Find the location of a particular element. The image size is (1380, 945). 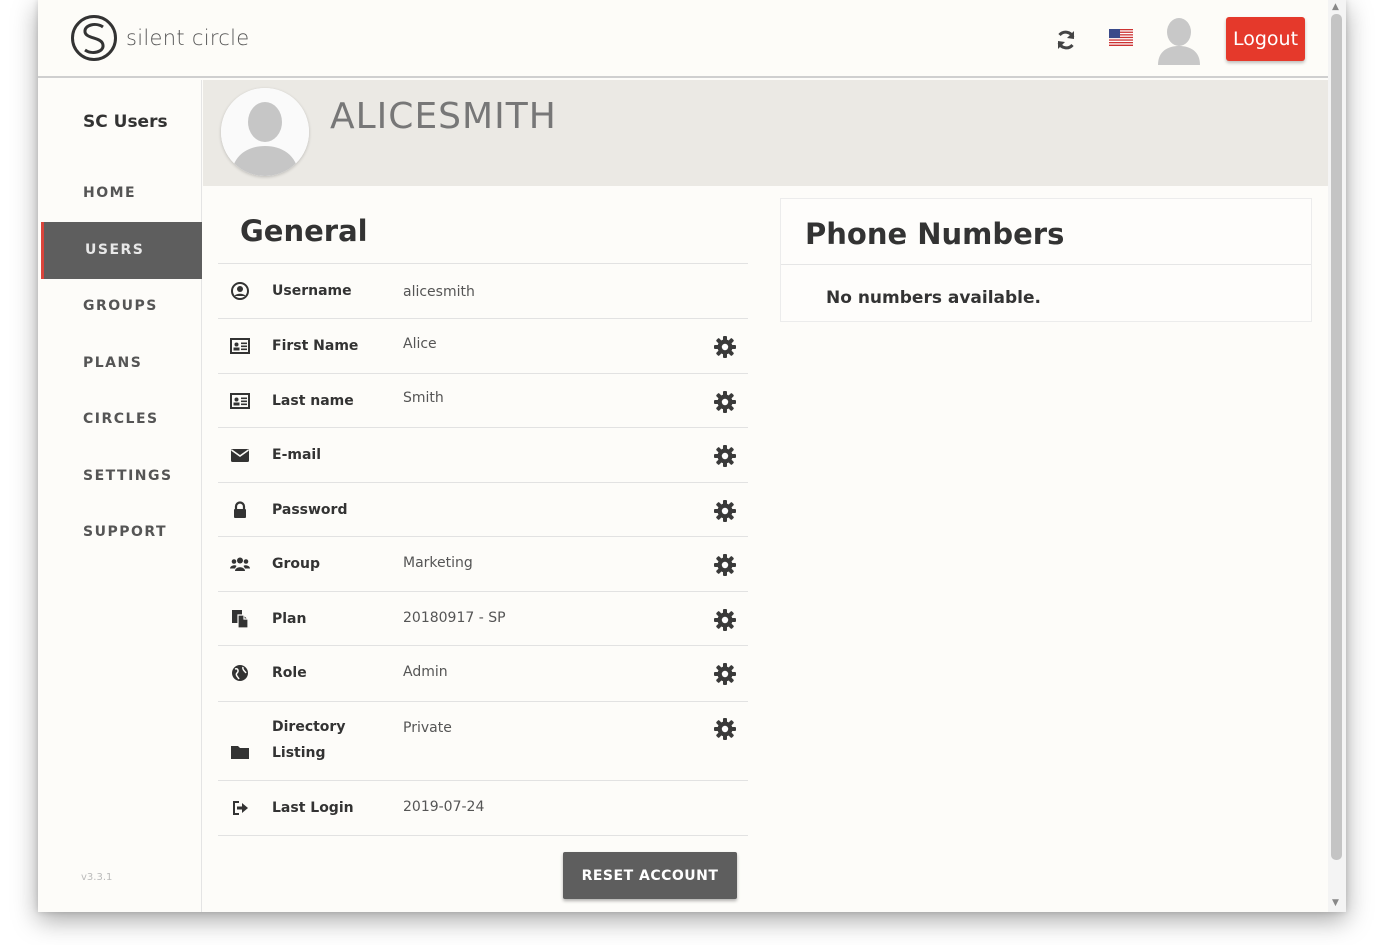

profile-banner: ALICESMITH is located at coordinates (765, 133).